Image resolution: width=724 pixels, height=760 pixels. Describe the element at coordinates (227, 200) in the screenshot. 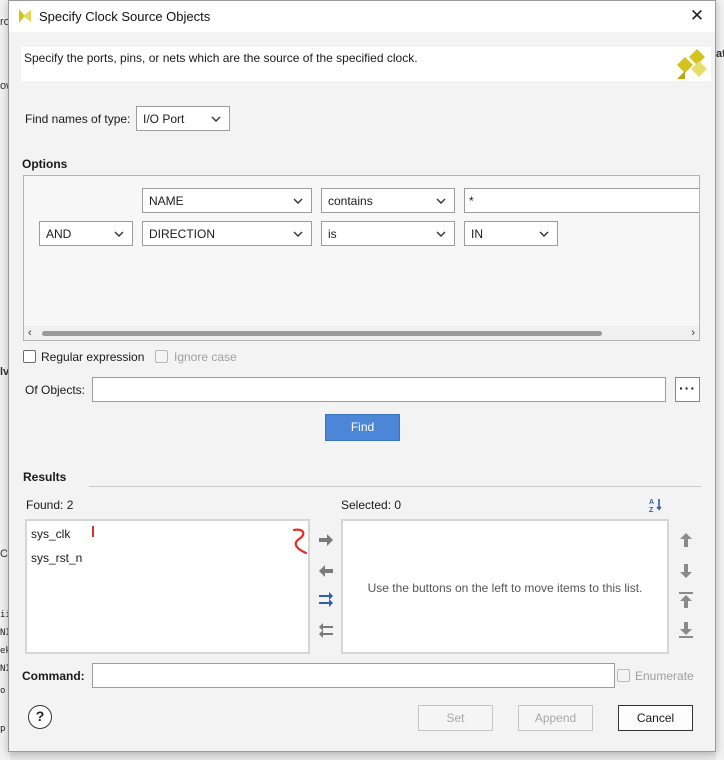

I see `row1-field-dropdown: NAME` at that location.